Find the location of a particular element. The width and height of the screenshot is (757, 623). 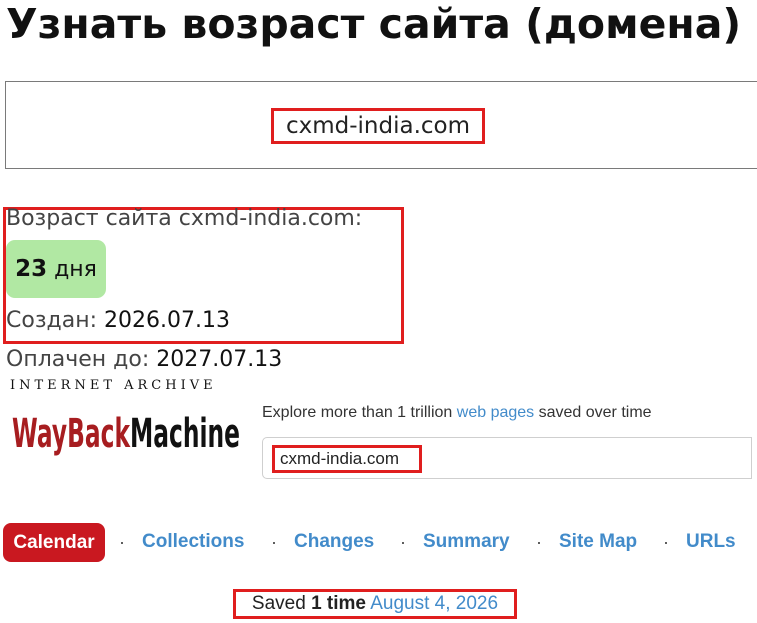

page-title: Узнать возраст сайта (домена) is located at coordinates (374, 24).